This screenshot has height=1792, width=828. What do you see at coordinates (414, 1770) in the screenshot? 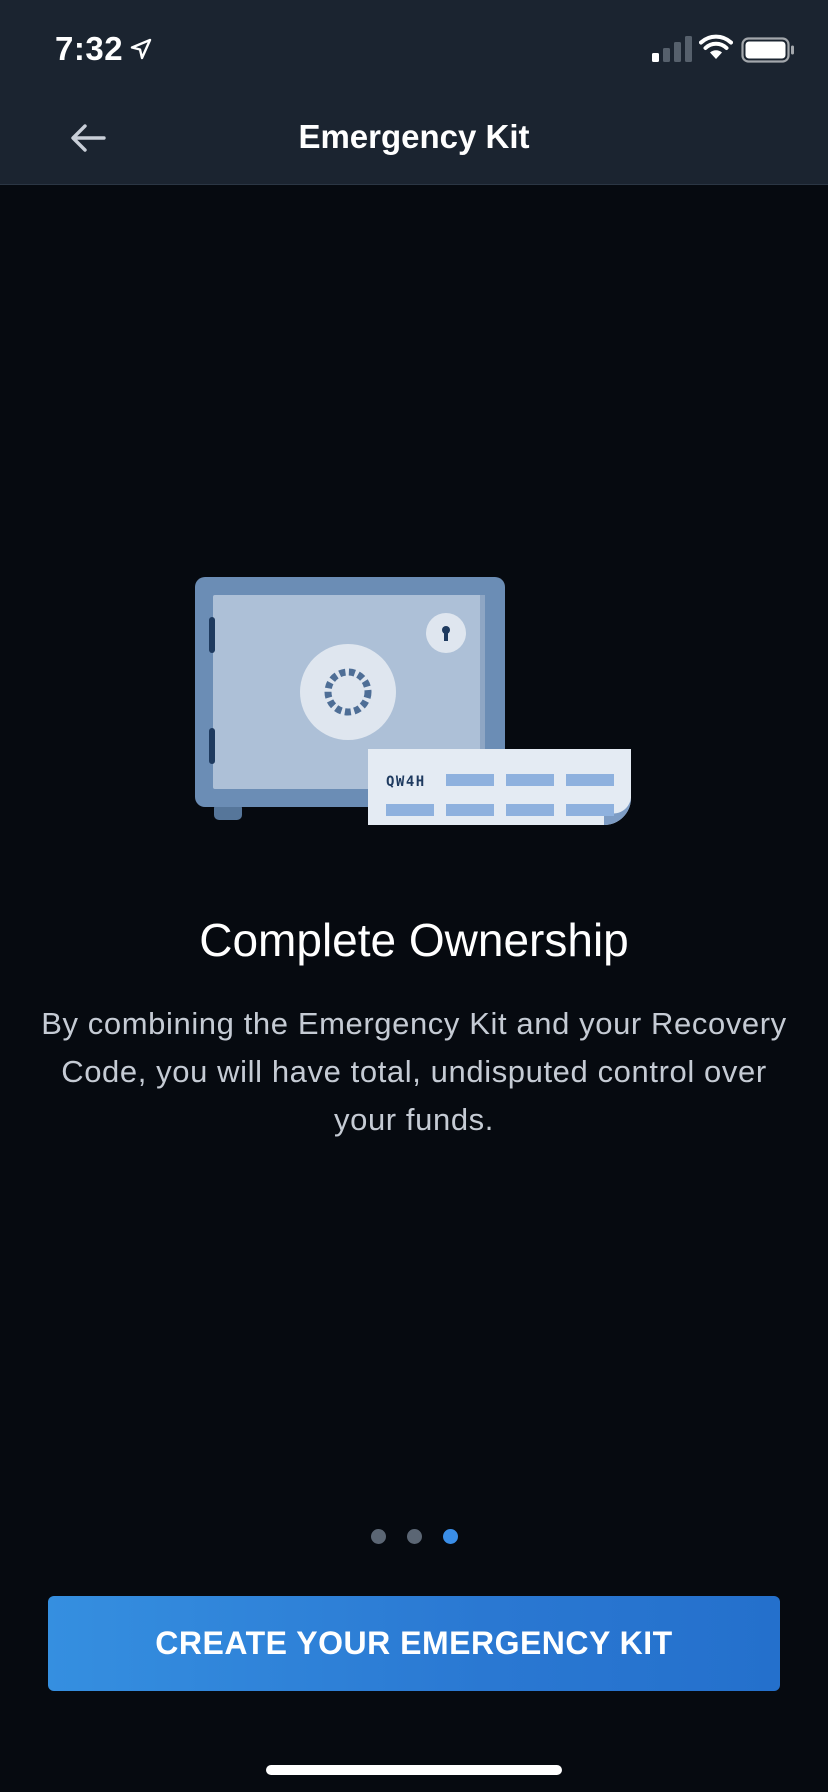
I see `home-indicator` at bounding box center [414, 1770].